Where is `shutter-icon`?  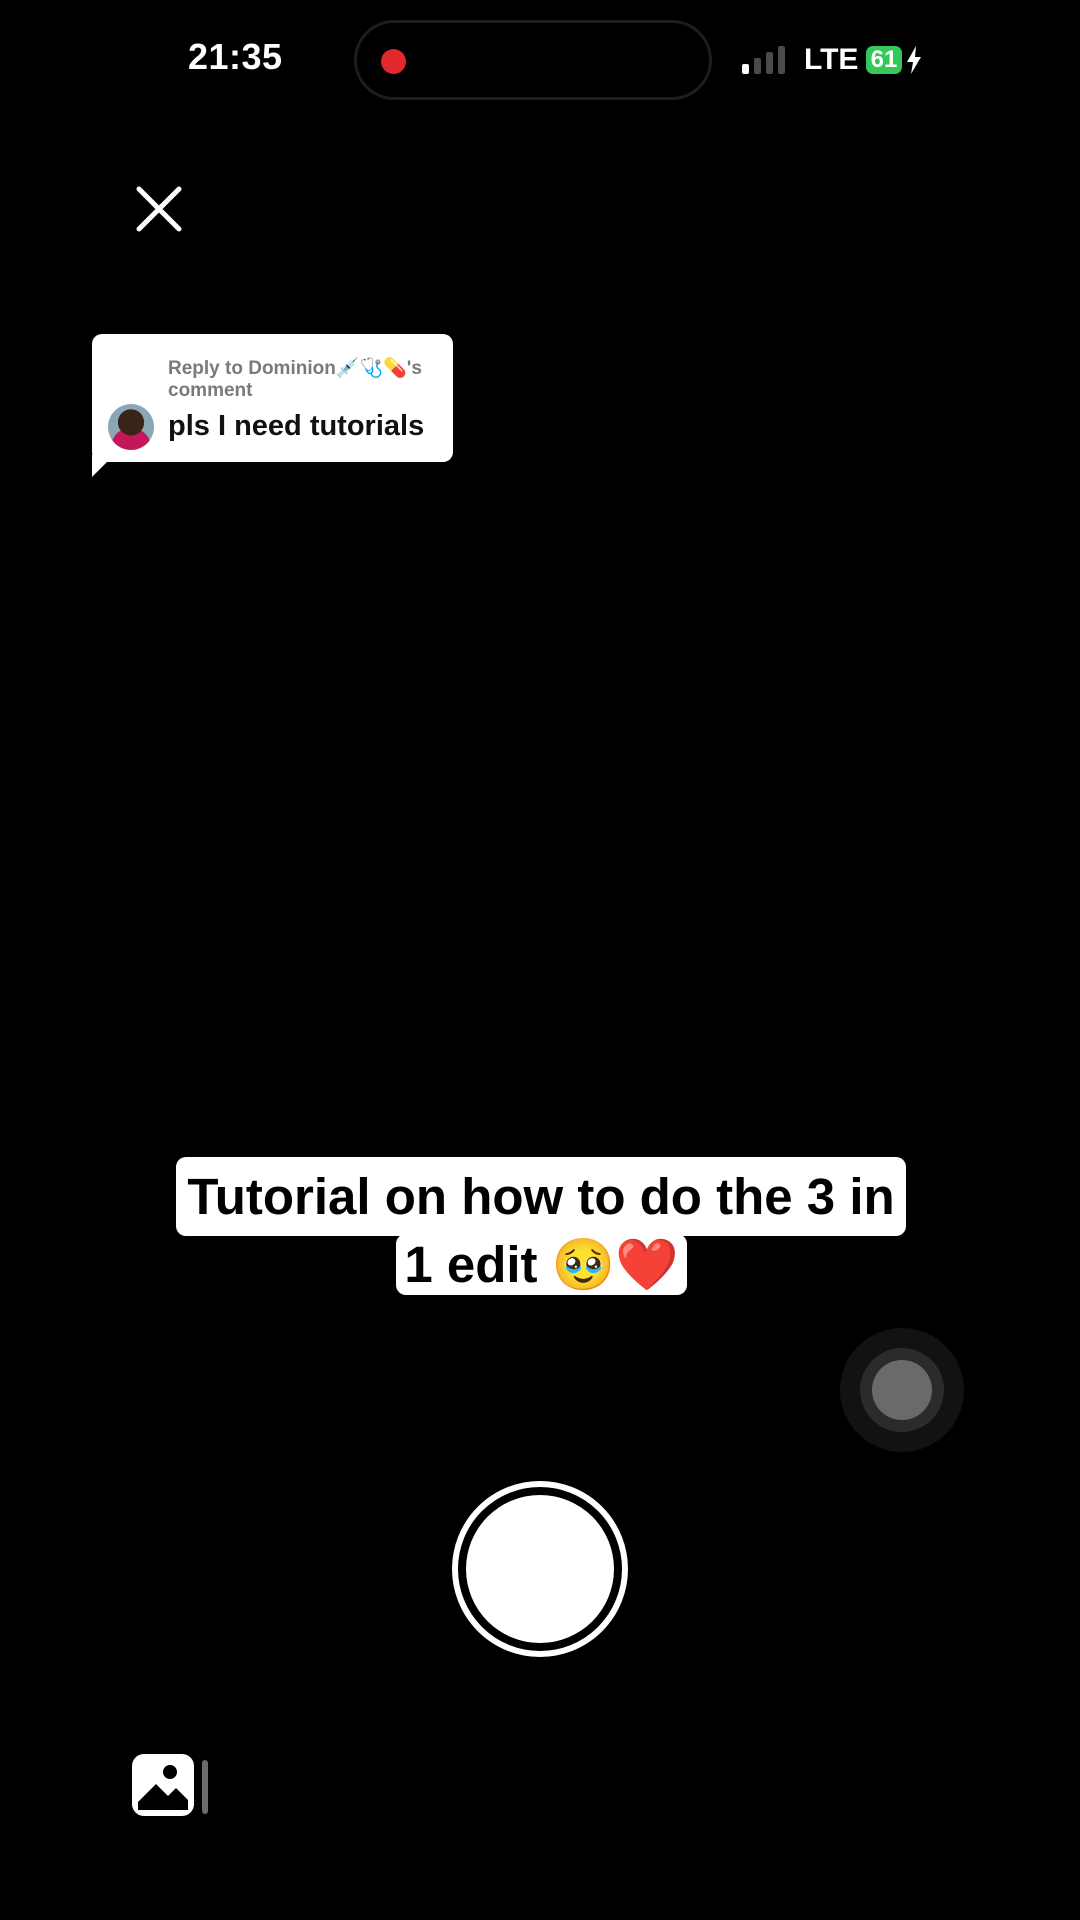 shutter-icon is located at coordinates (540, 1569).